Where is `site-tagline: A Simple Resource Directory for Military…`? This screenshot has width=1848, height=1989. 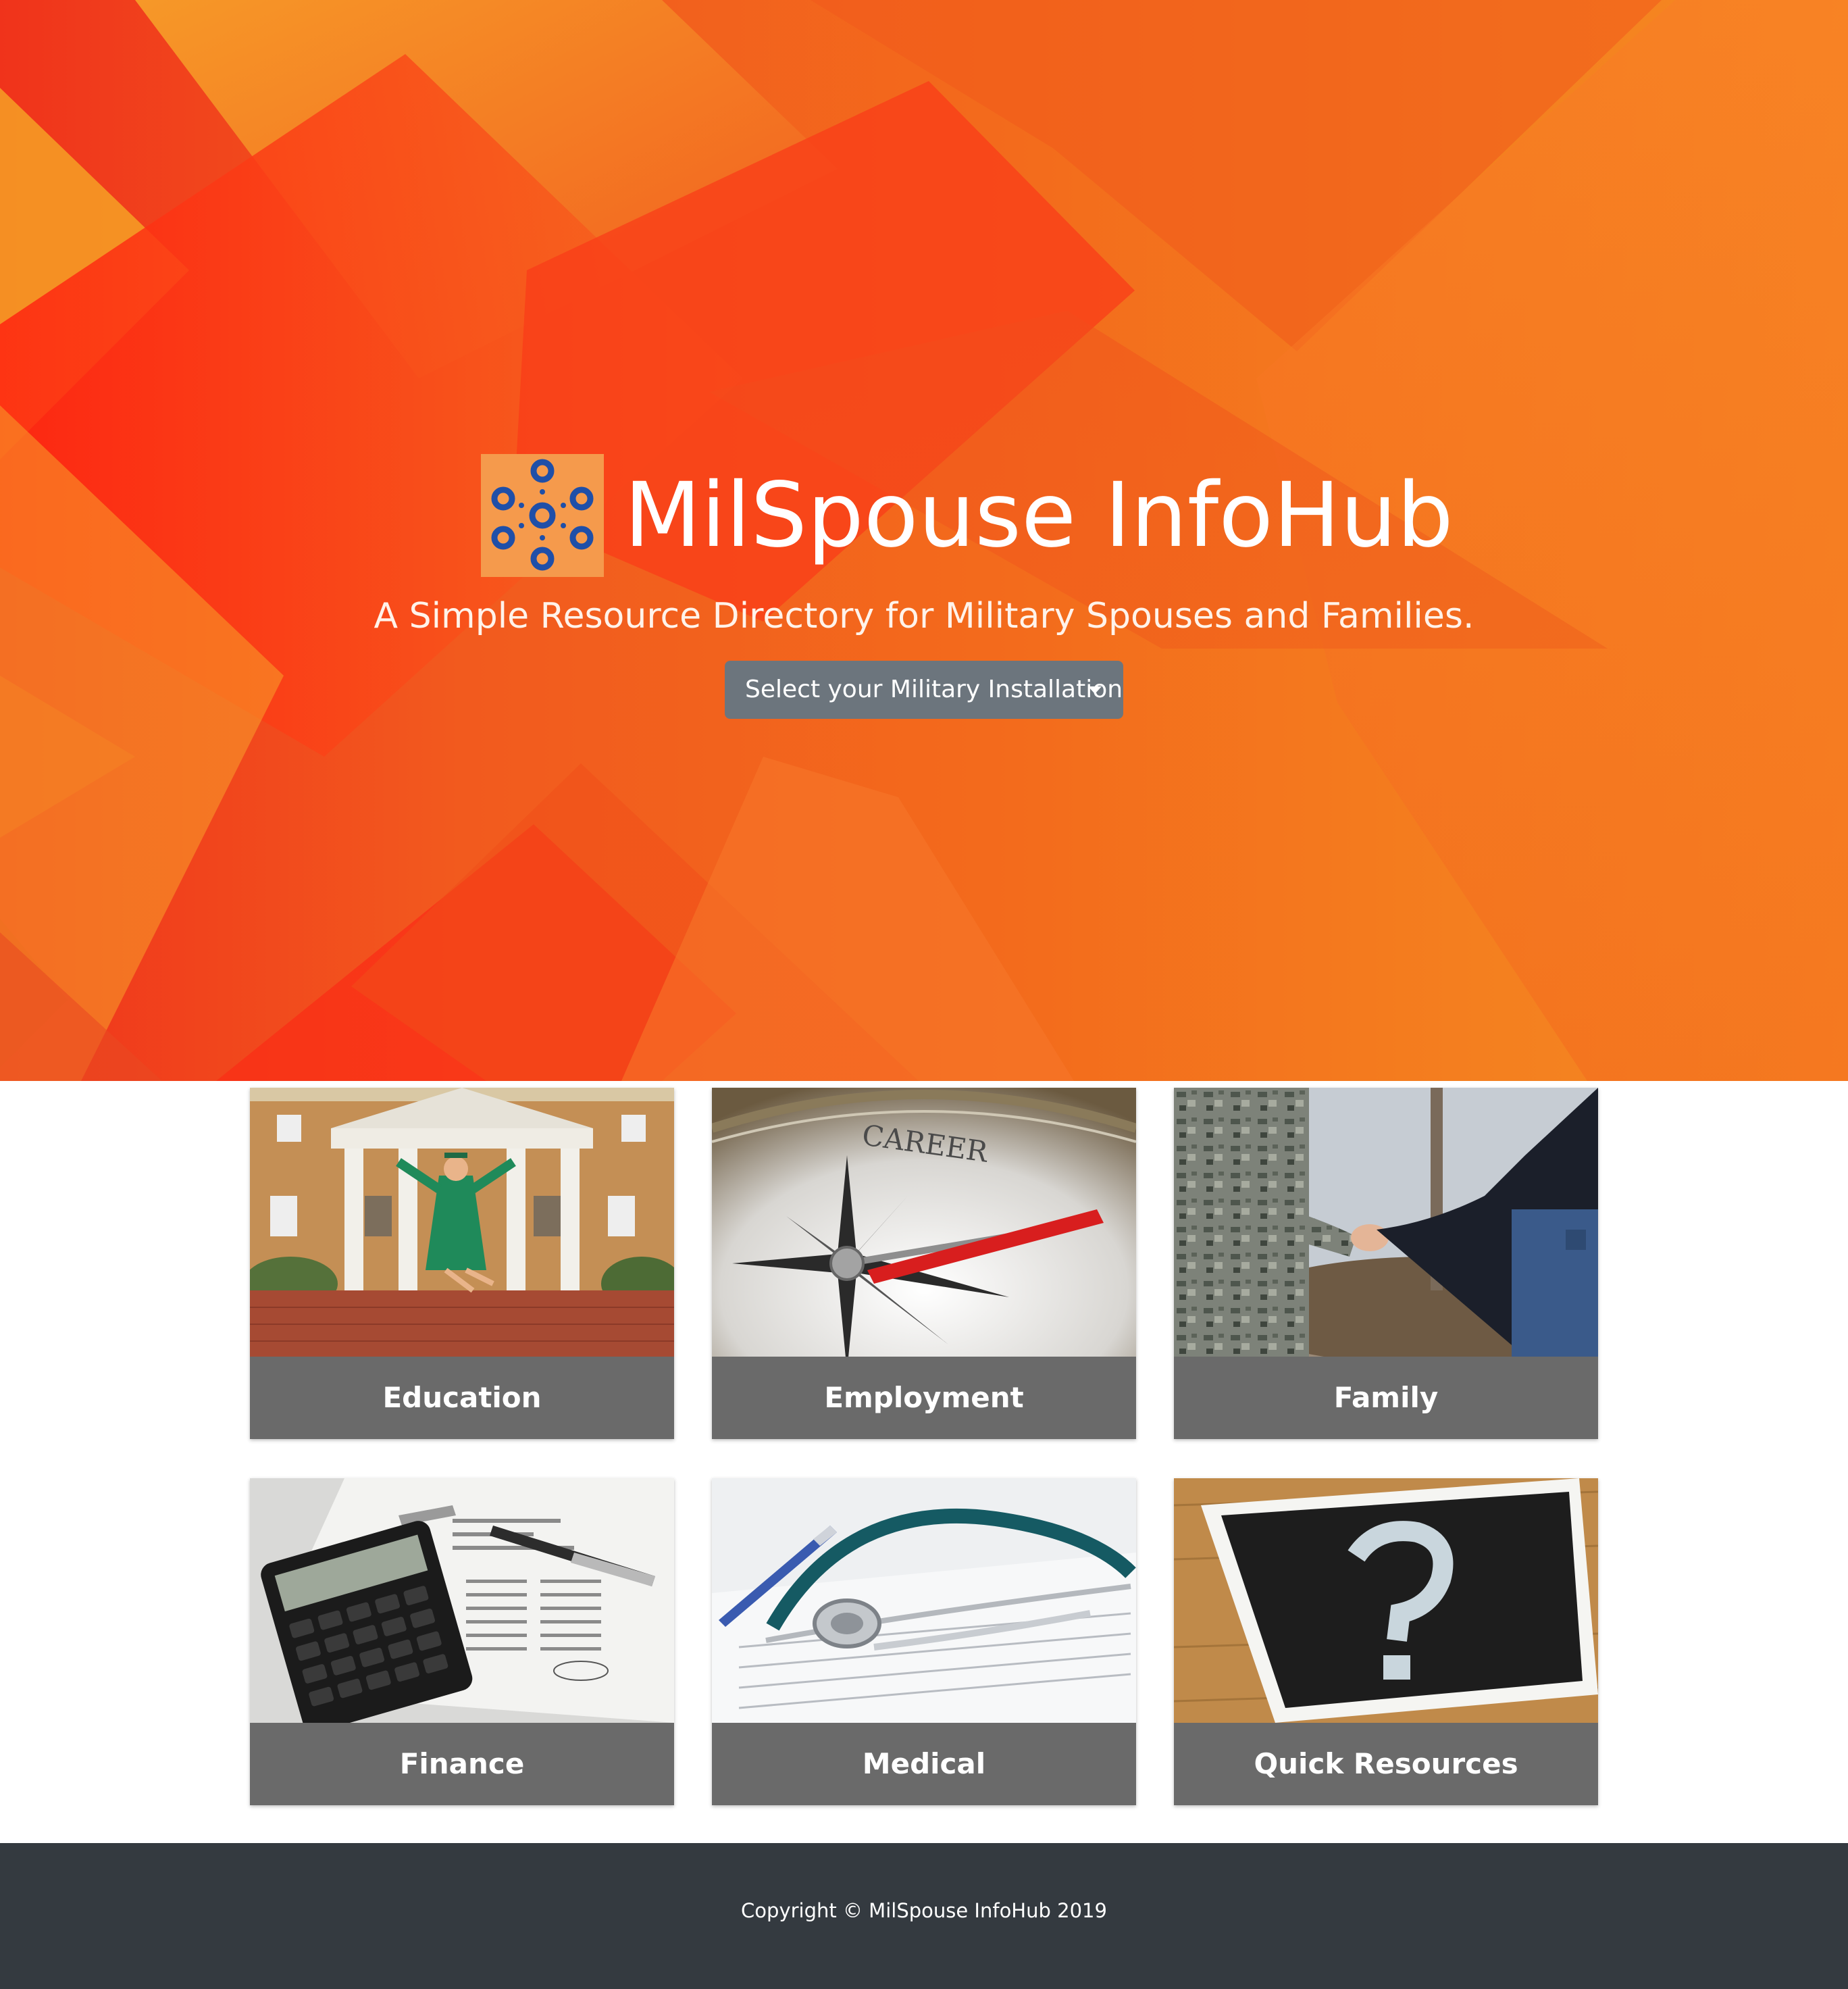 site-tagline: A Simple Resource Directory for Military… is located at coordinates (924, 616).